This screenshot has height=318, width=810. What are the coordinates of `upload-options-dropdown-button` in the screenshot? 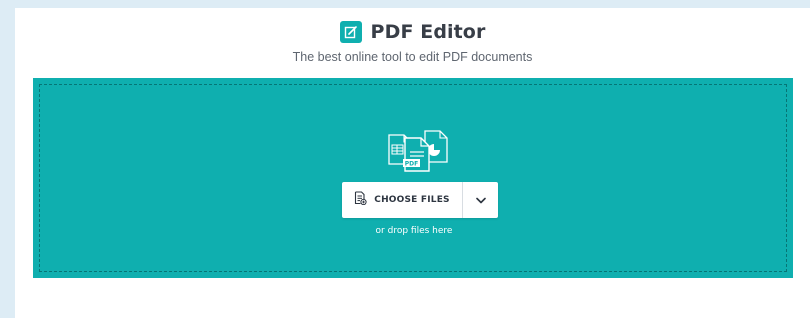 It's located at (480, 200).